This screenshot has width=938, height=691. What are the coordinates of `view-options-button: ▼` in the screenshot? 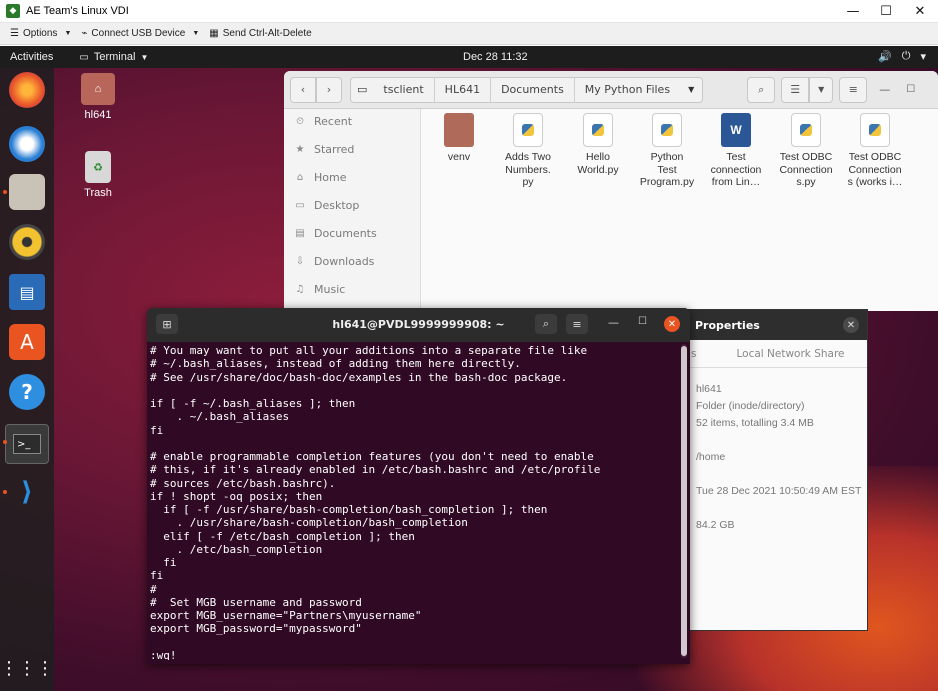 It's located at (821, 89).